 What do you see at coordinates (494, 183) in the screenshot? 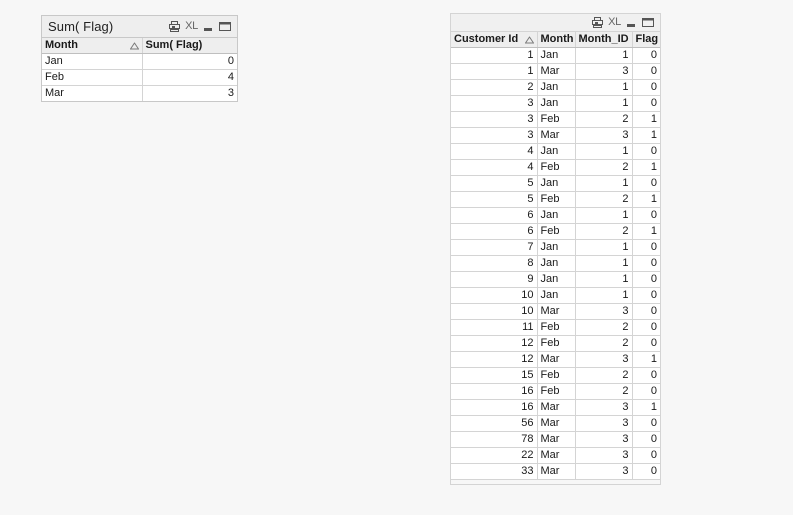
I see `cell-customer-id: 5` at bounding box center [494, 183].